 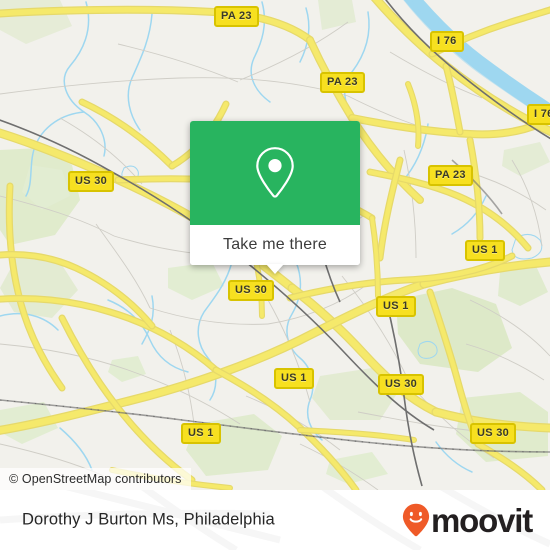 I want to click on footer-bar: Dorothy J Burton Ms, Philadelphia moovit, so click(x=275, y=520).